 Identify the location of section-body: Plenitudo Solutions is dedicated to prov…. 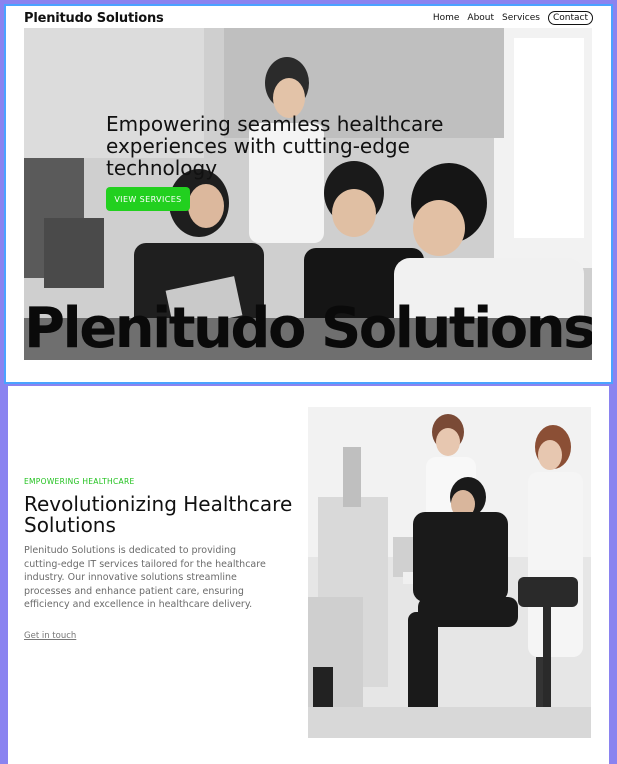
(145, 577).